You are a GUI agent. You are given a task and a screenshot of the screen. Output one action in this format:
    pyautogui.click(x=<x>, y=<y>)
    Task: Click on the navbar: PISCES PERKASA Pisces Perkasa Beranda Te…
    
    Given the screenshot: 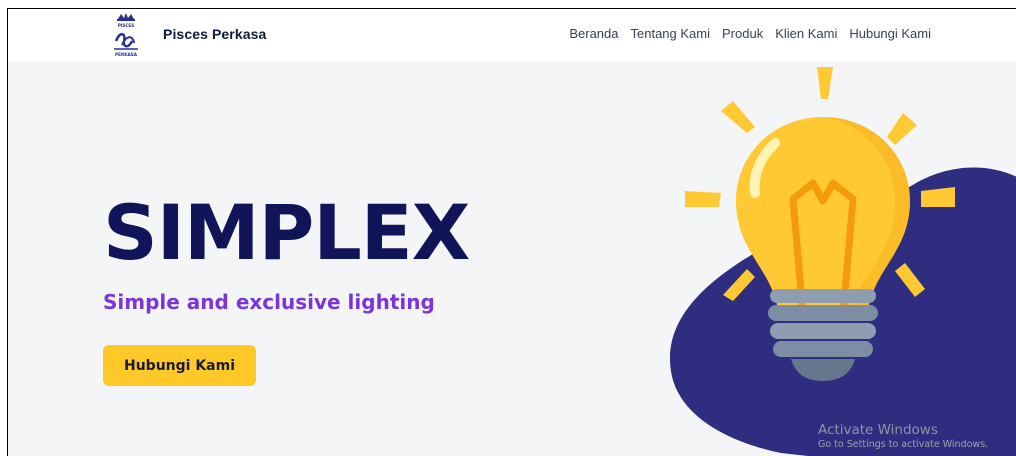 What is the action you would take?
    pyautogui.click(x=512, y=35)
    